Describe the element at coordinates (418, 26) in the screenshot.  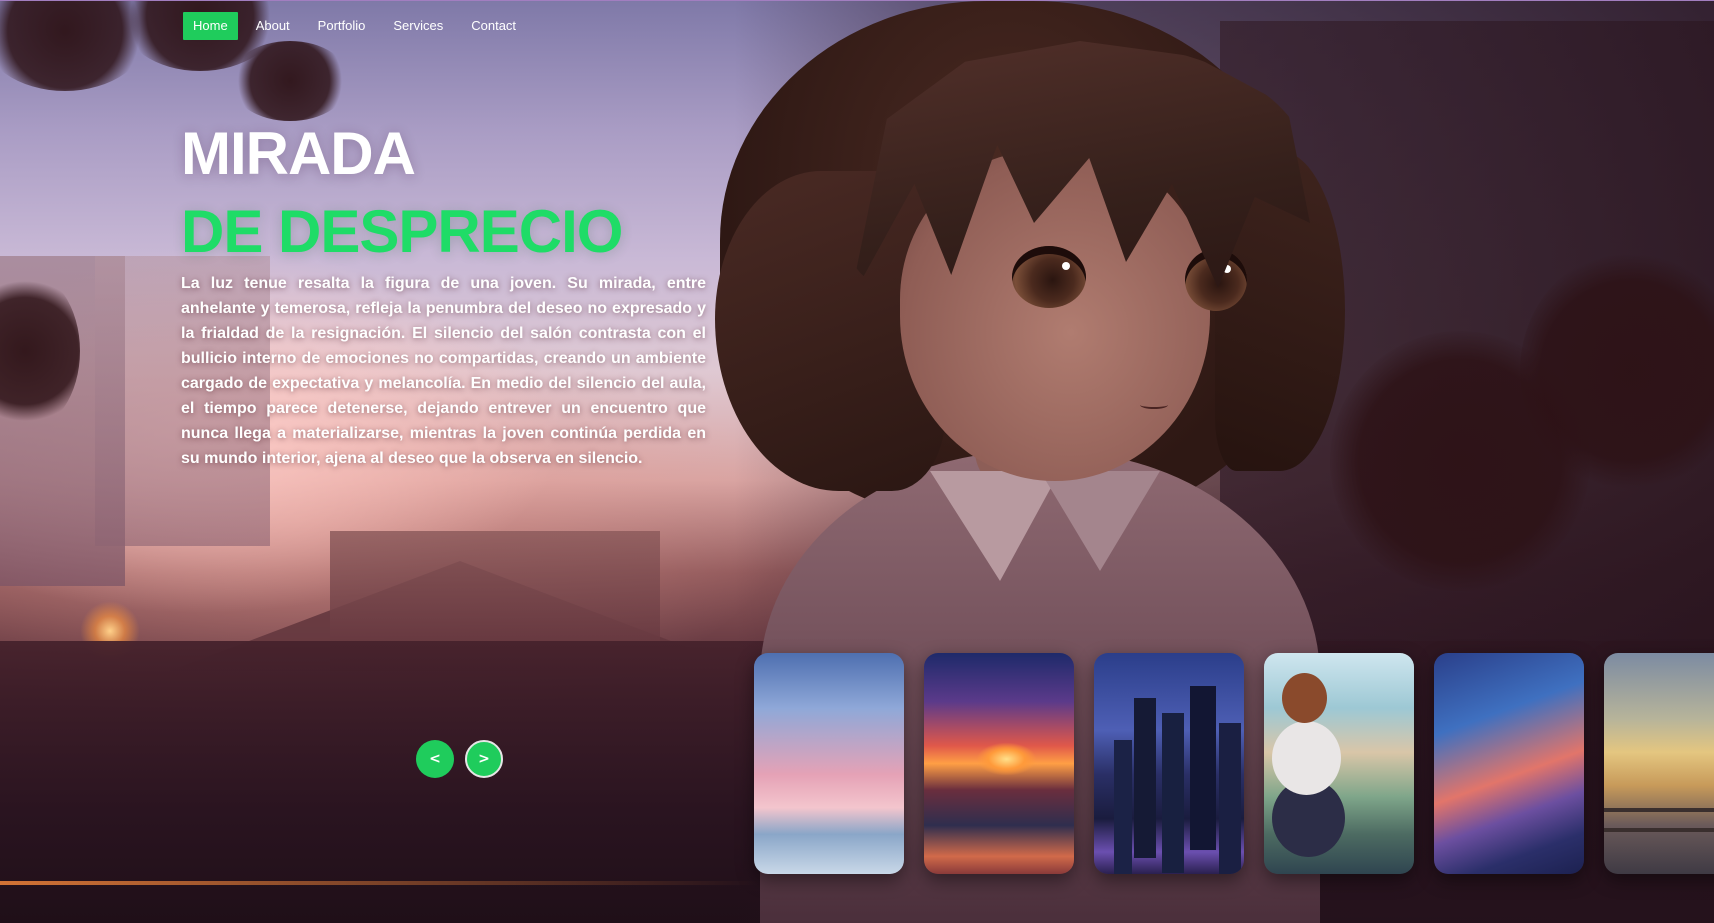
I see `nav-services: Services` at that location.